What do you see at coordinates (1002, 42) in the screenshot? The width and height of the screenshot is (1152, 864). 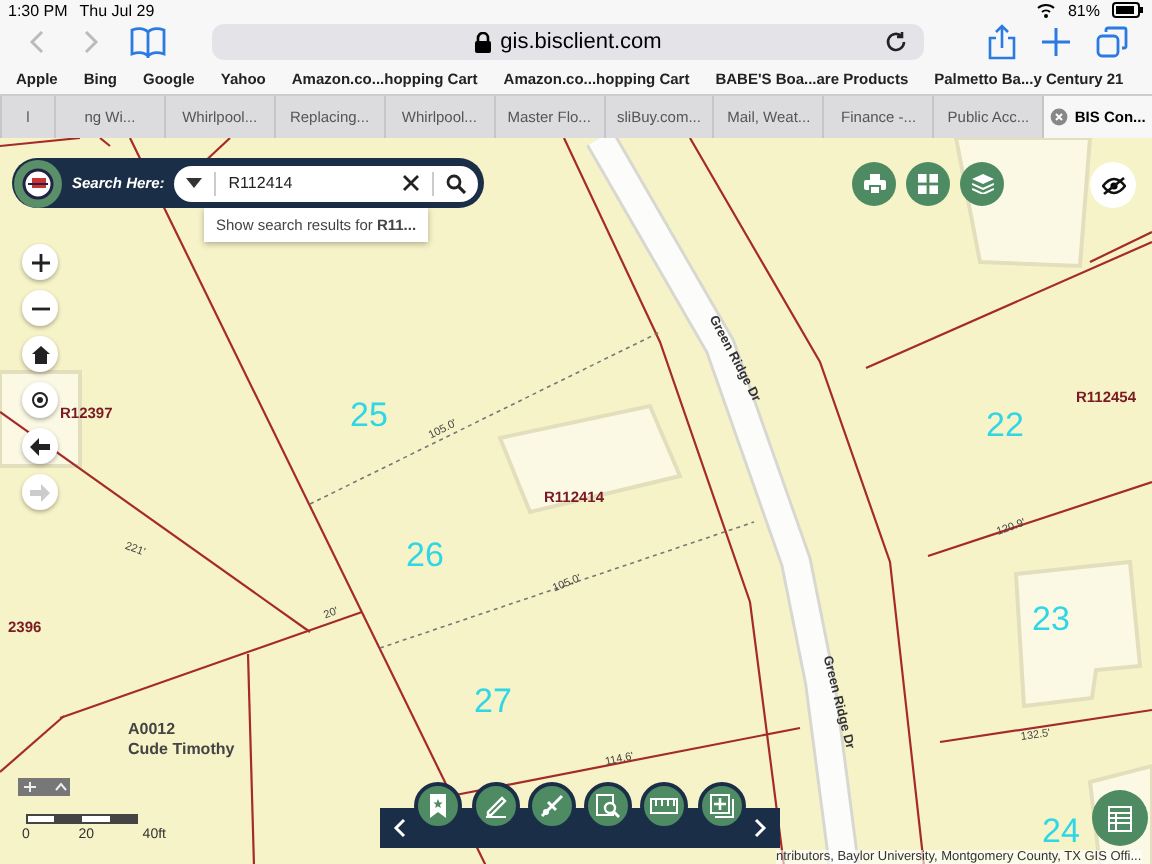 I see `share-icon` at bounding box center [1002, 42].